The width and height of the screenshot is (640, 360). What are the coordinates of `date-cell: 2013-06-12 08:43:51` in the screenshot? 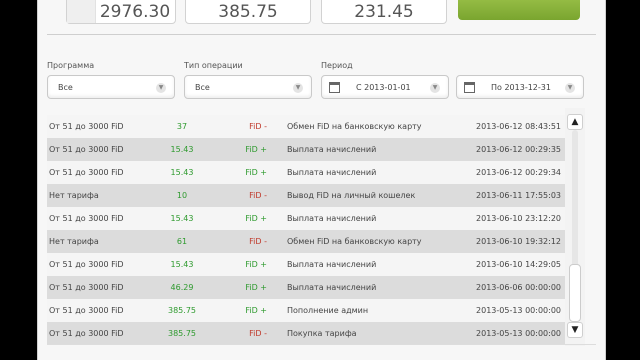 It's located at (518, 126).